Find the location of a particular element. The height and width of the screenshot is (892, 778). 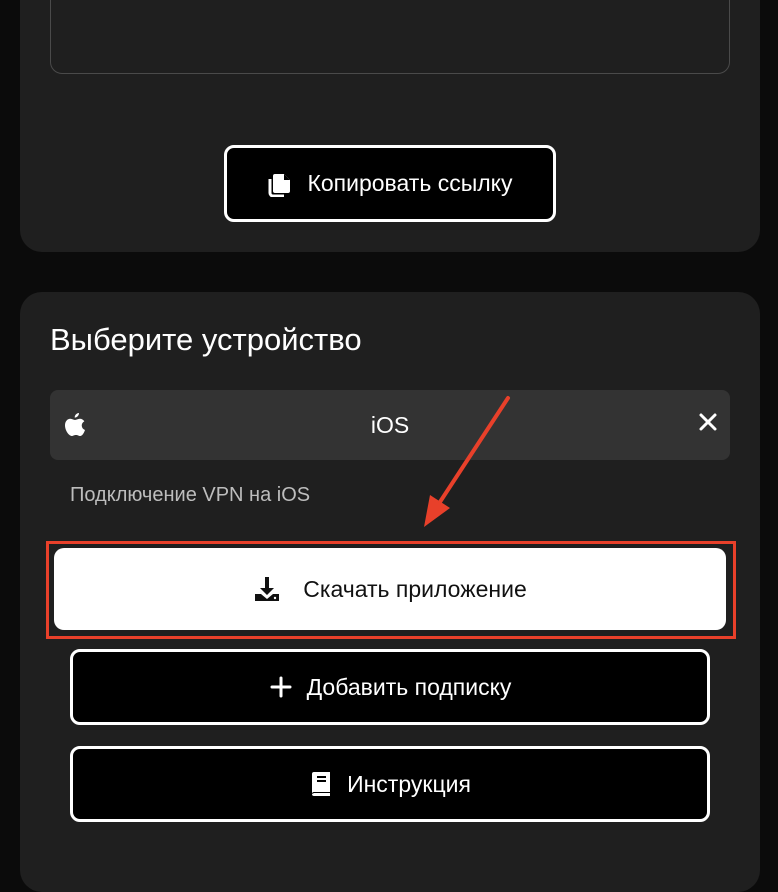

download-app-button: Скачать приложение is located at coordinates (390, 589).